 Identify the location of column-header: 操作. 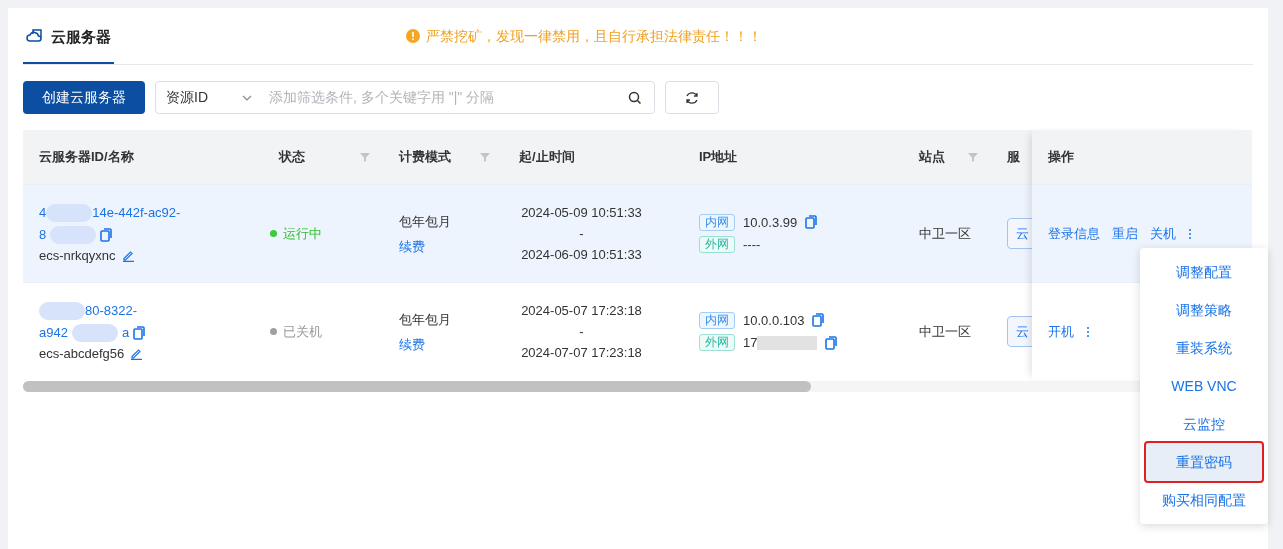
(1061, 157).